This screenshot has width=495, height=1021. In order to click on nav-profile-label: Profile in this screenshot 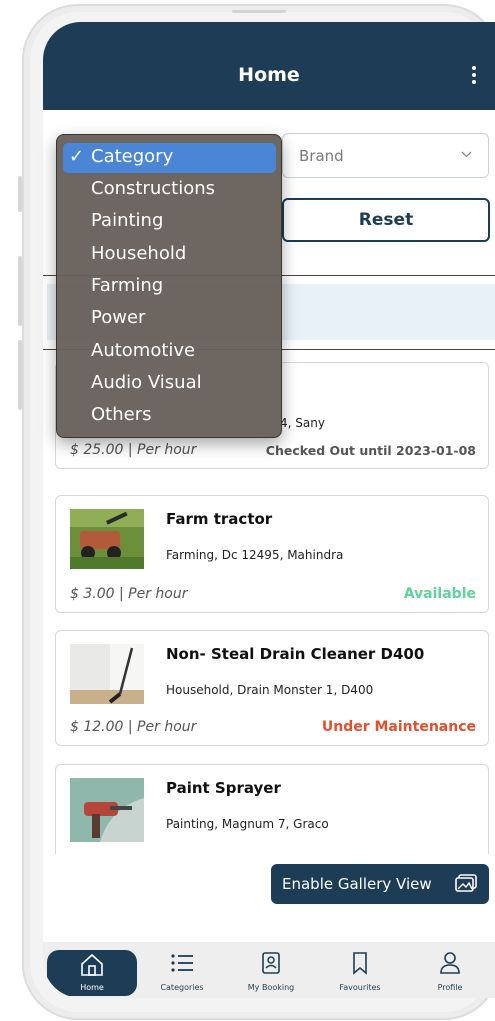, I will do `click(450, 987)`.